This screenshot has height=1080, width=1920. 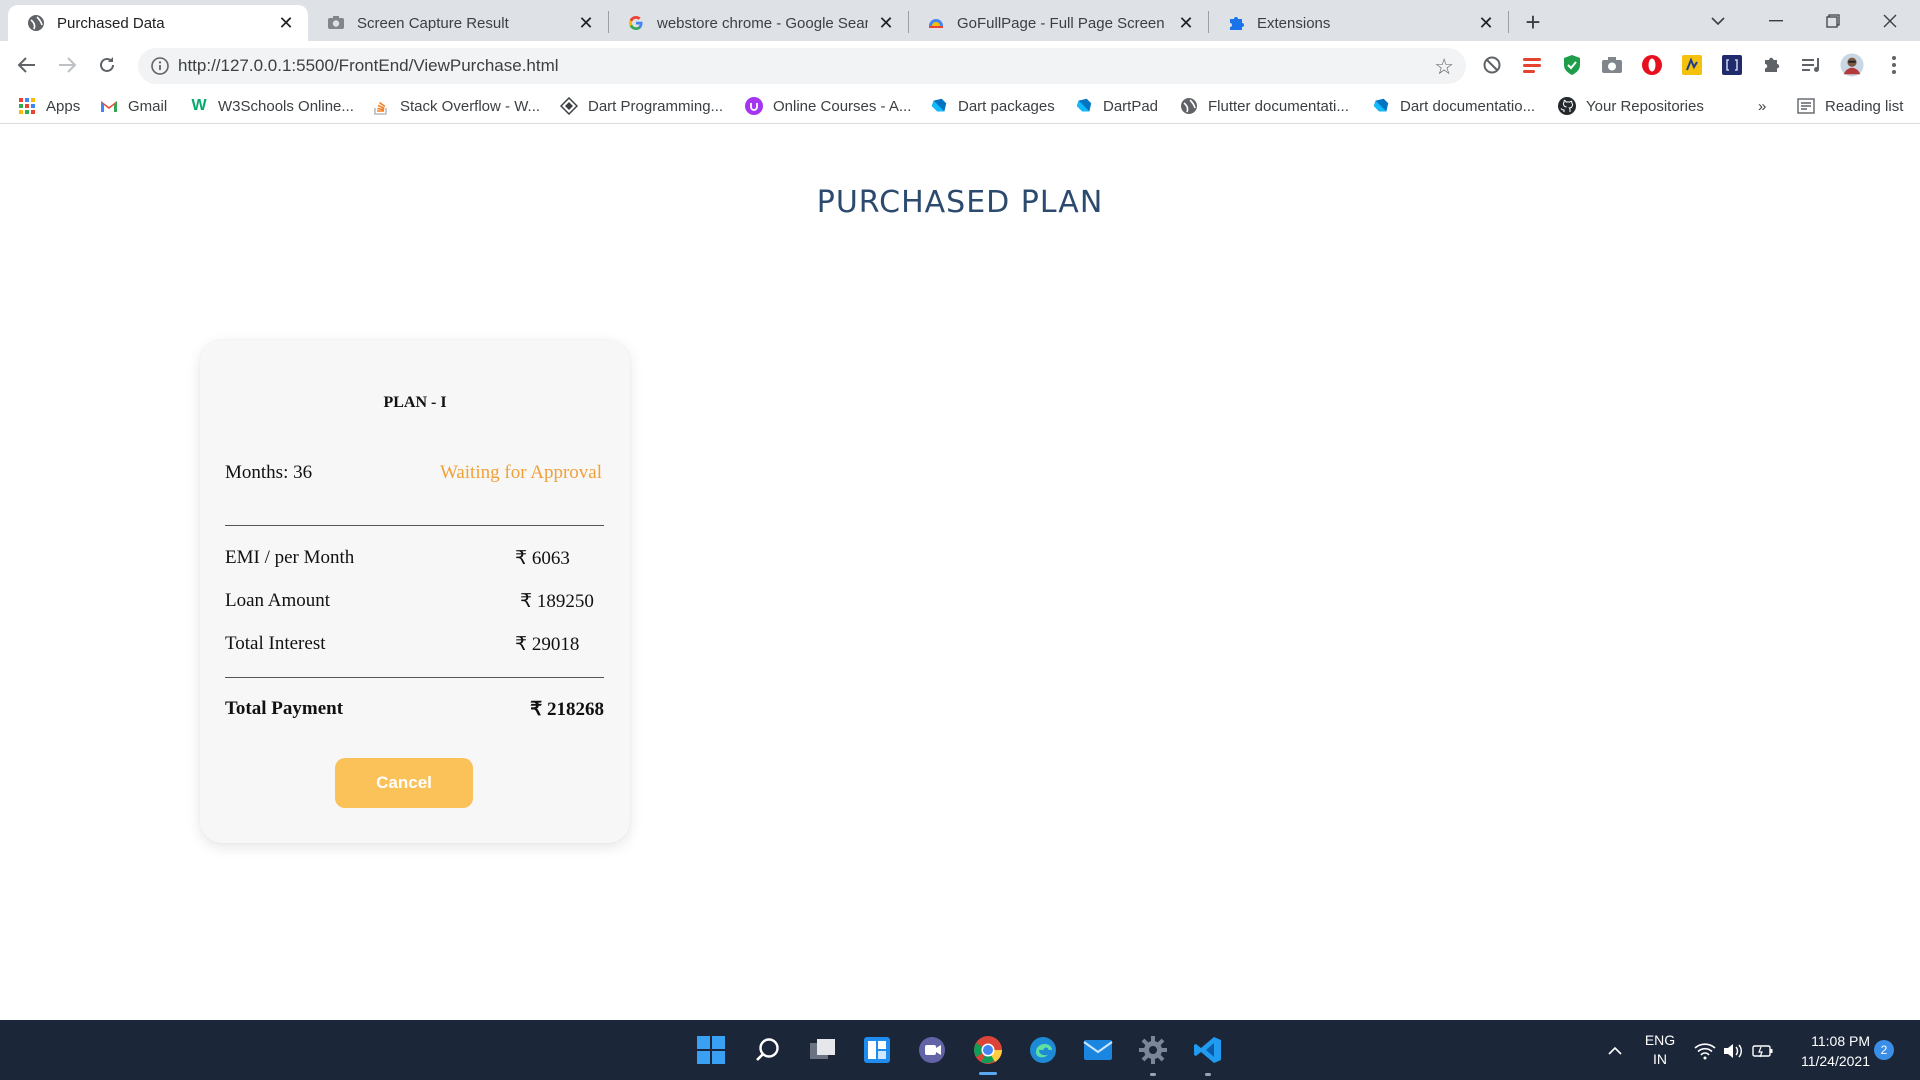 I want to click on chevron-up-icon, so click(x=1615, y=1051).